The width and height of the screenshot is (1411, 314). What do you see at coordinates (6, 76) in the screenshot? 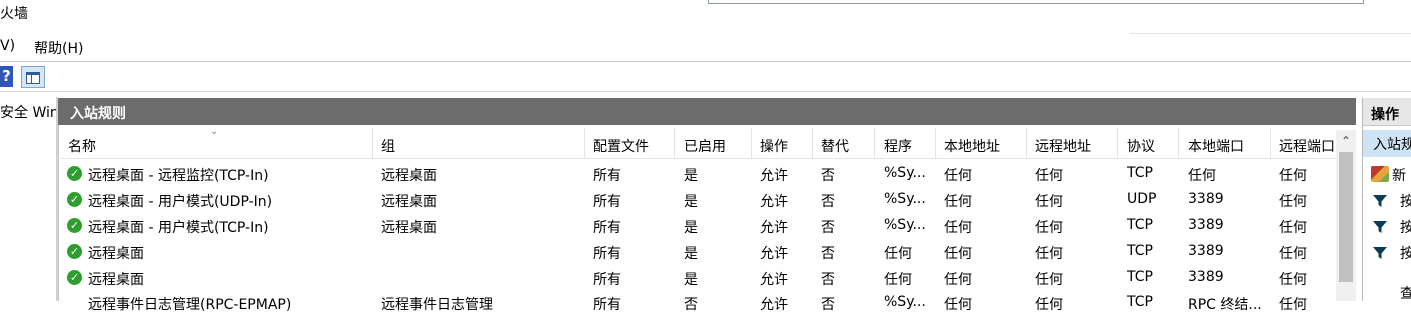
I see `help-icon: ?` at bounding box center [6, 76].